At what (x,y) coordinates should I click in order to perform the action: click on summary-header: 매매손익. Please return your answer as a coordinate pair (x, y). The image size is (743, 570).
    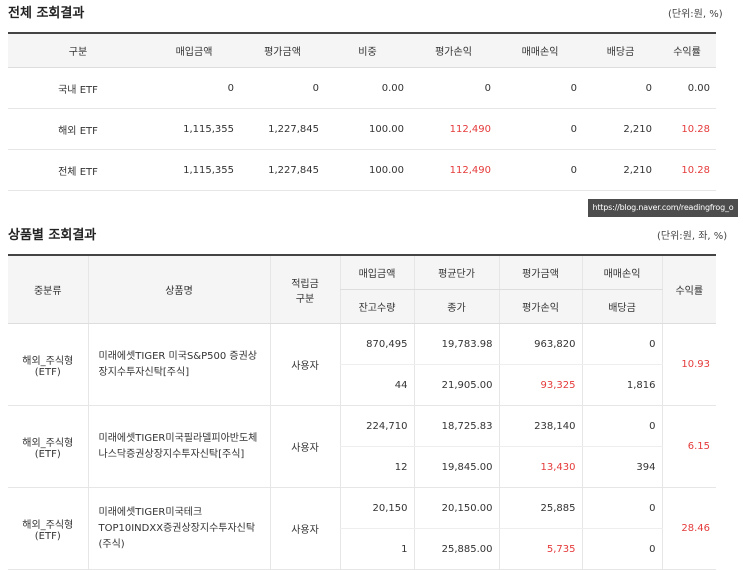
    Looking at the image, I should click on (540, 50).